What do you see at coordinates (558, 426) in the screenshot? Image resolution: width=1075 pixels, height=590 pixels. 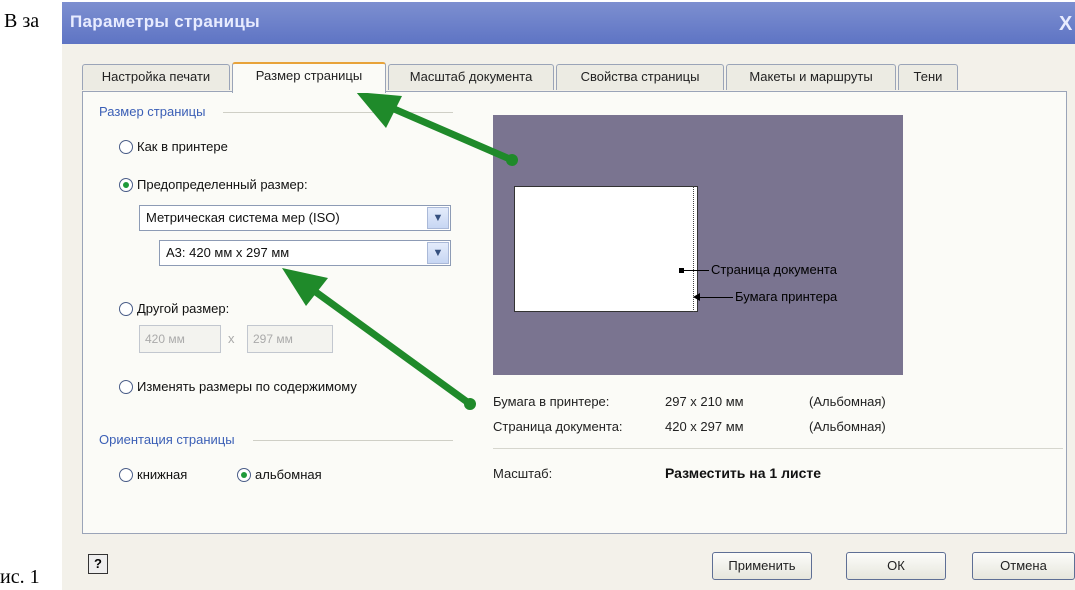 I see `document-page-label: Страница документа:` at bounding box center [558, 426].